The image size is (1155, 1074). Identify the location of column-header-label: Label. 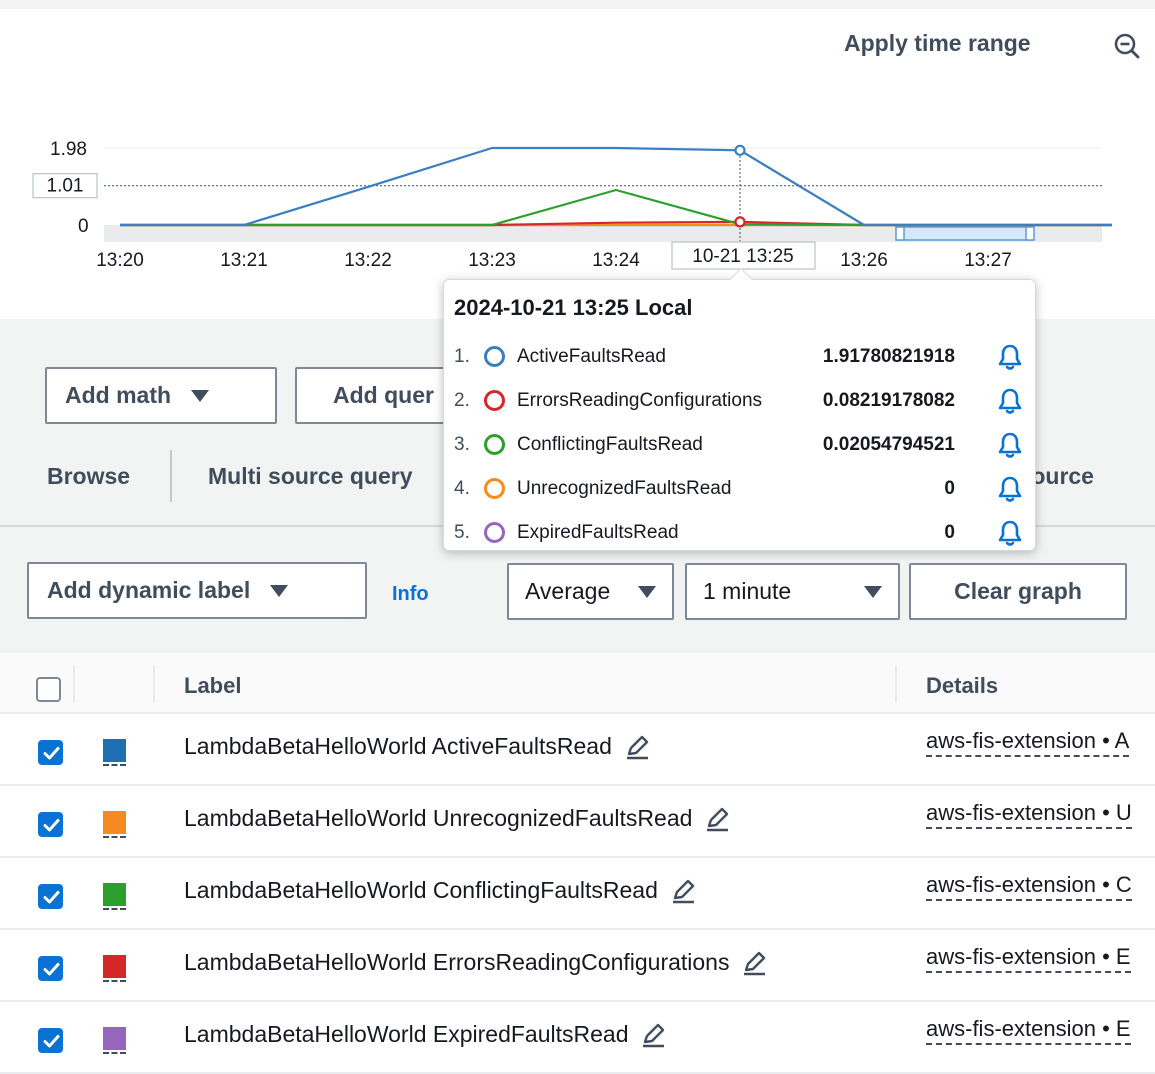
(212, 686).